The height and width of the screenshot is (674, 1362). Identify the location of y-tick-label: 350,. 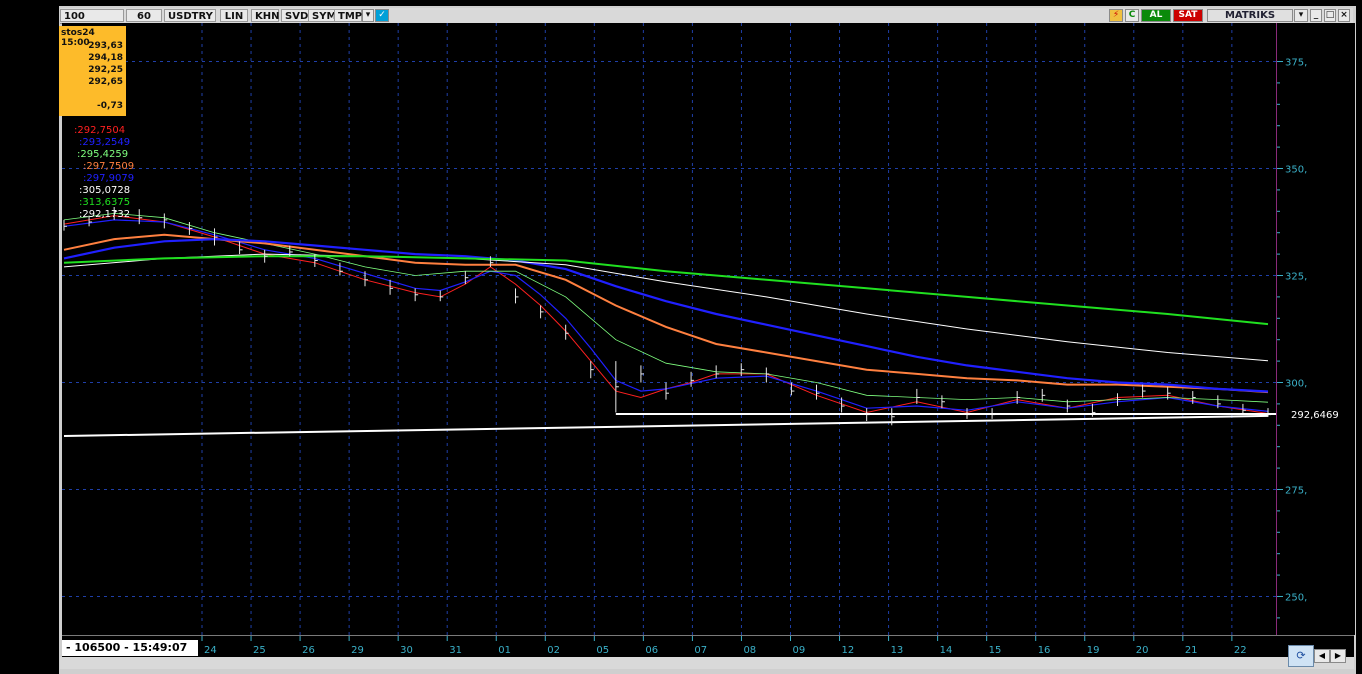
(1296, 170).